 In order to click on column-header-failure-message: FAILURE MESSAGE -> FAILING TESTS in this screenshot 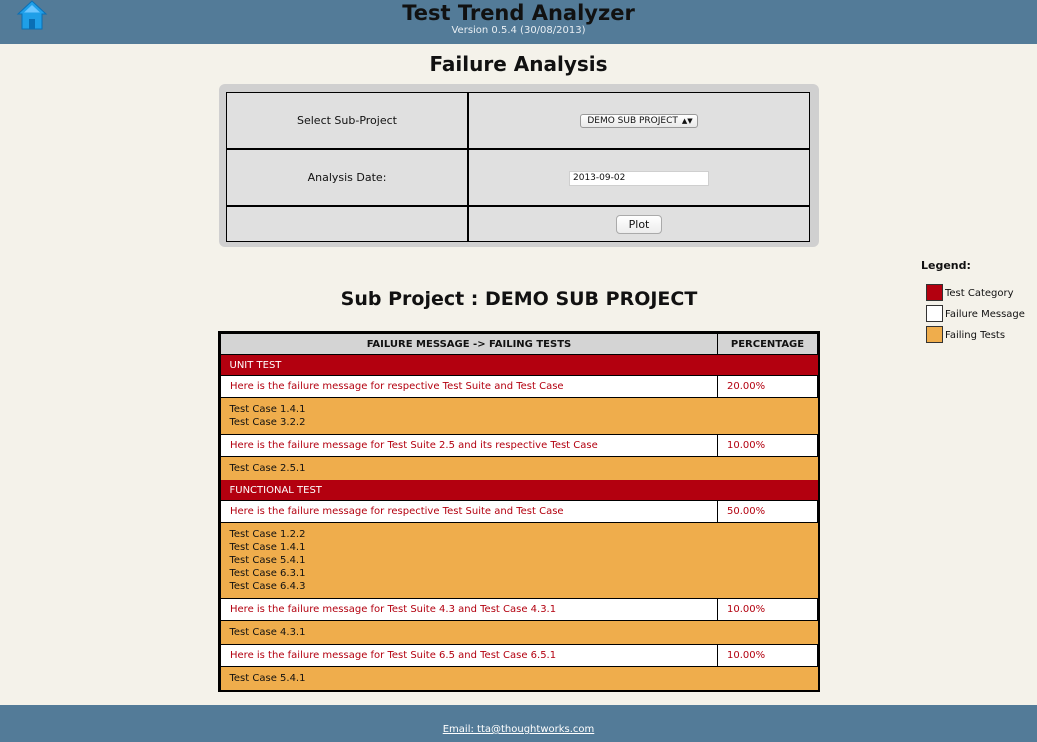, I will do `click(469, 344)`.